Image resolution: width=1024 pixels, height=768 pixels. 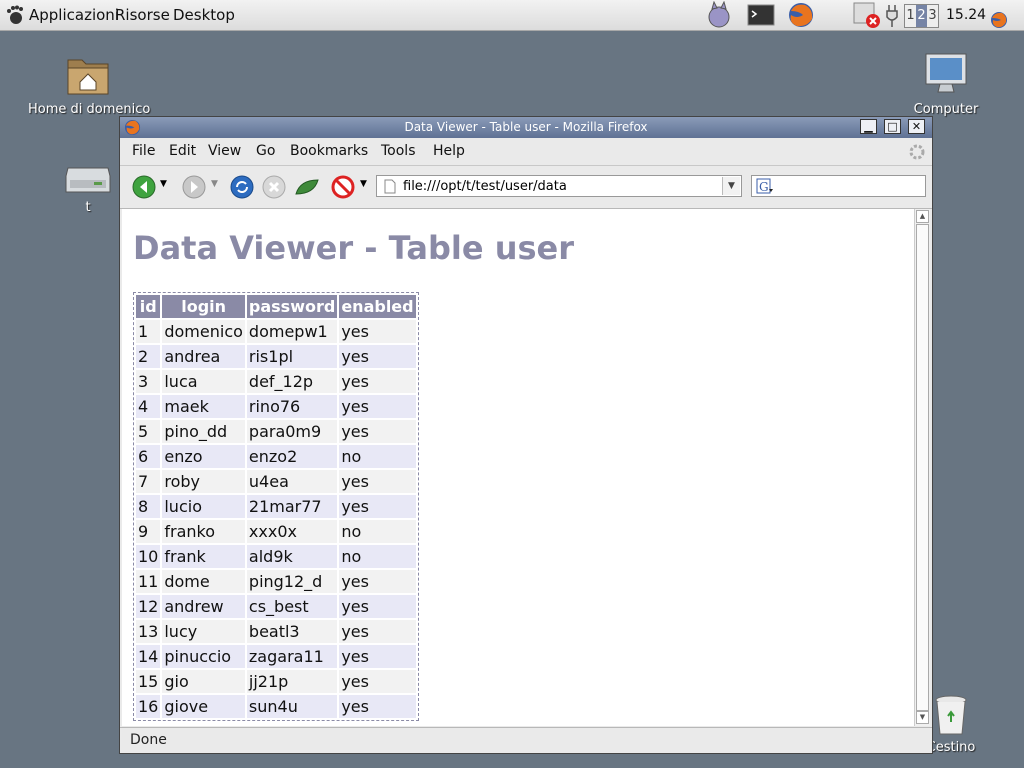 What do you see at coordinates (203, 606) in the screenshot?
I see `cell-login: andrew` at bounding box center [203, 606].